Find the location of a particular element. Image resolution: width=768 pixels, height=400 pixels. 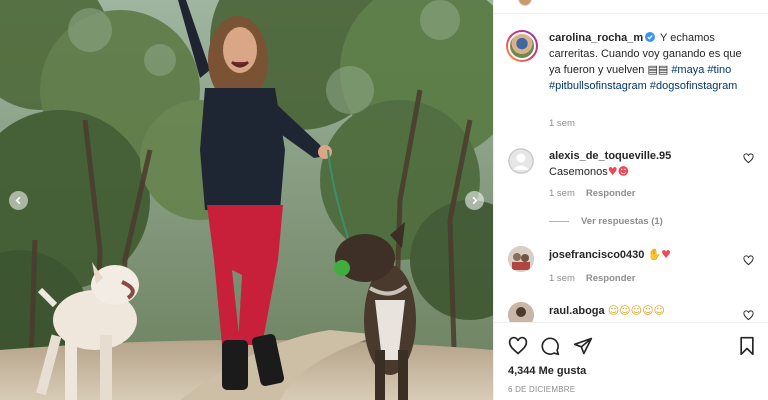

comment-body: josefrancisco0430 ✋♥ is located at coordinates (646, 255).